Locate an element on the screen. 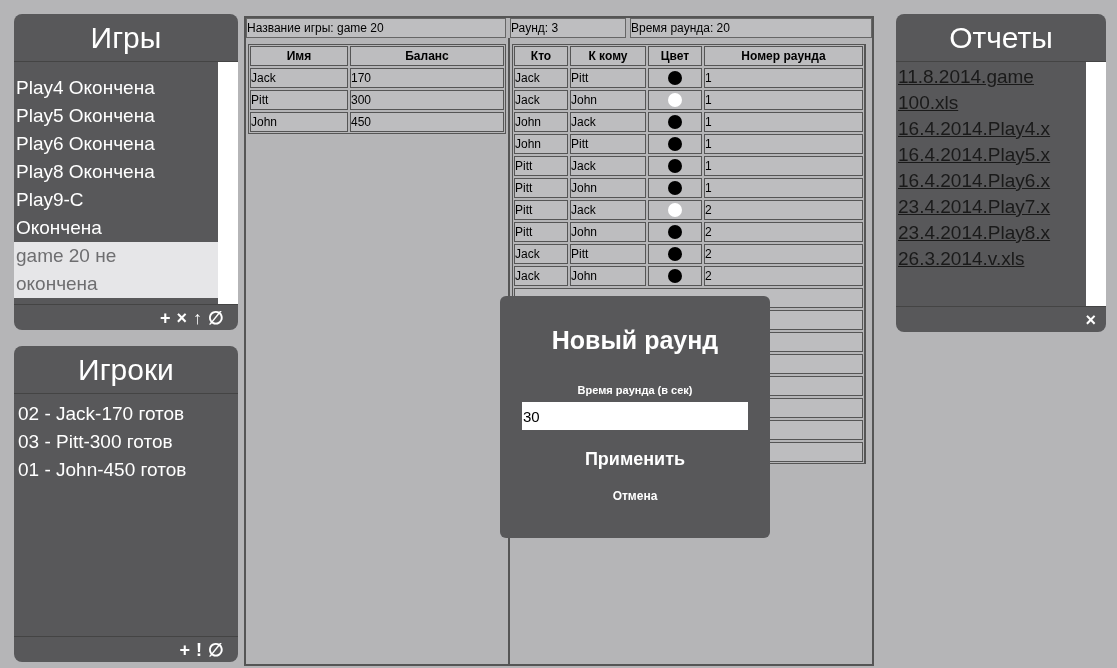 The height and width of the screenshot is (668, 1117). table-cell: 300 is located at coordinates (427, 100).